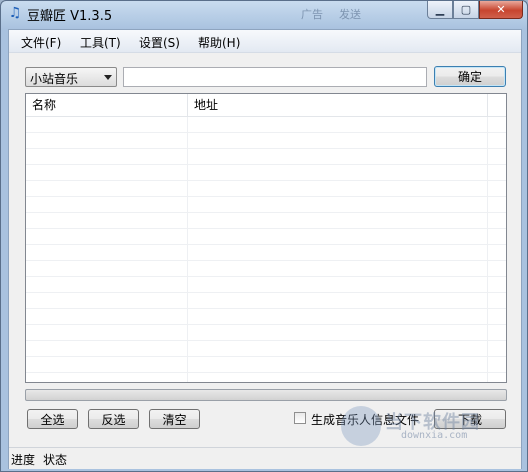 This screenshot has height=472, width=528. I want to click on progress-bar, so click(266, 395).